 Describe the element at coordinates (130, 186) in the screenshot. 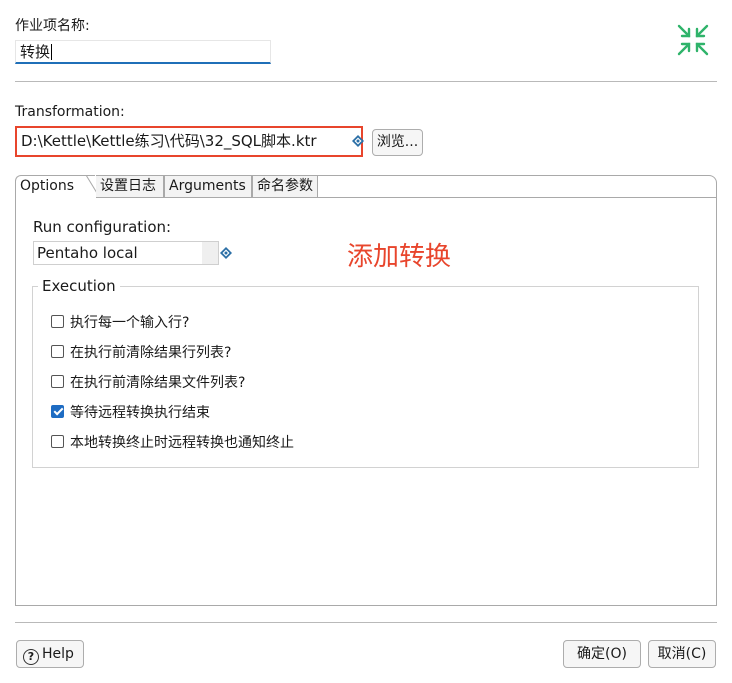

I see `tab-logging: 设置日志` at that location.